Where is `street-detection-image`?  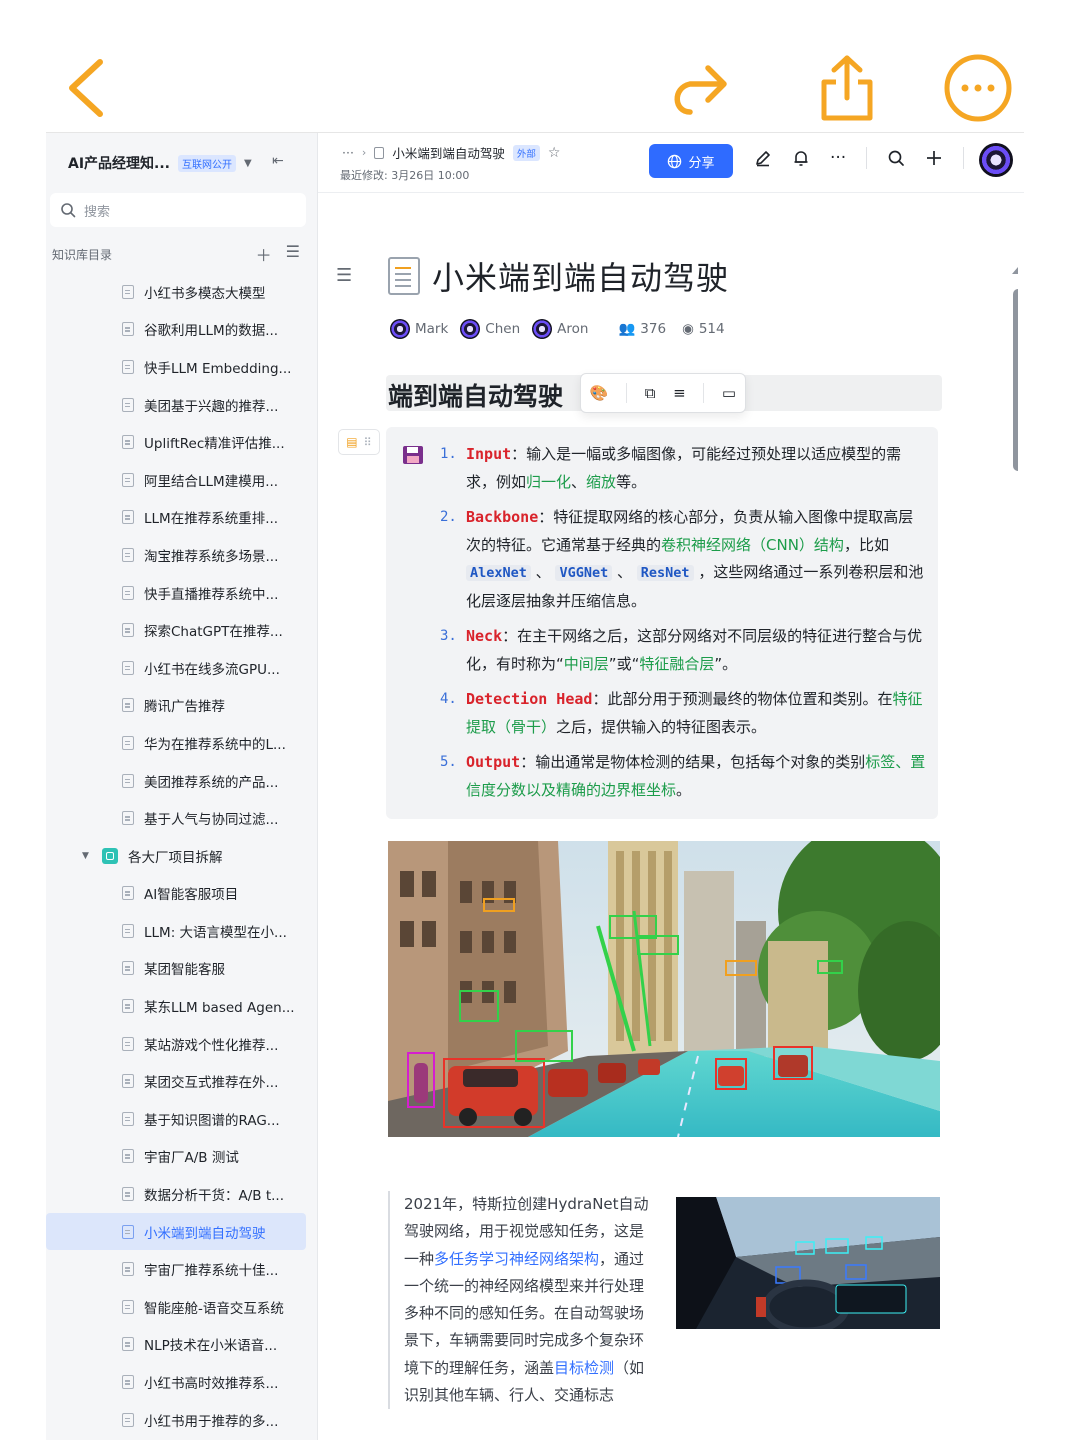 street-detection-image is located at coordinates (664, 989).